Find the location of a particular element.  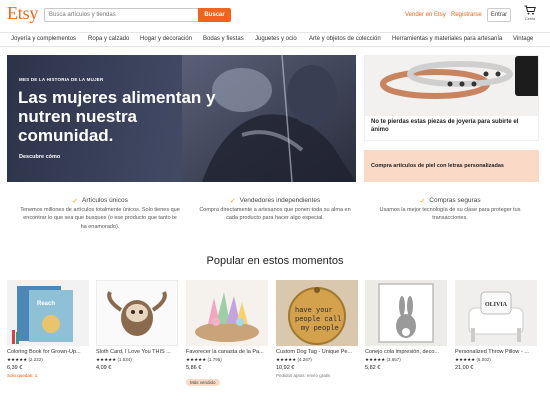

product-rating: ★★★★★ (1.795) is located at coordinates (204, 359).